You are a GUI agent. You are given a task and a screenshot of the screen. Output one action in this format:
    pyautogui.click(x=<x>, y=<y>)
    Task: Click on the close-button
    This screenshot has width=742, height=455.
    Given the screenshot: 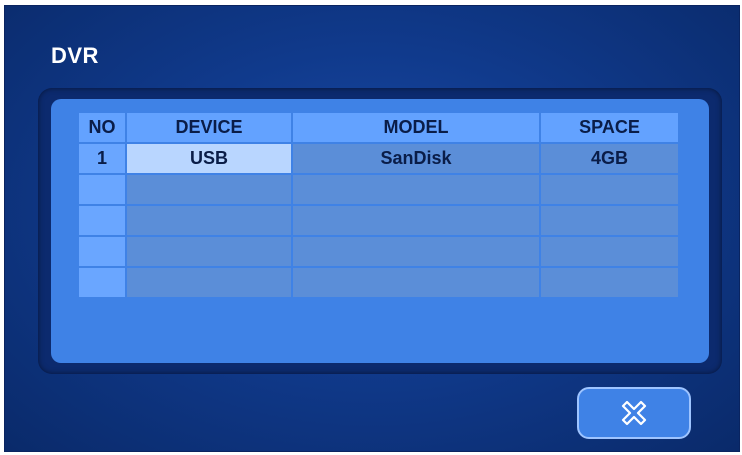 What is the action you would take?
    pyautogui.click(x=634, y=413)
    